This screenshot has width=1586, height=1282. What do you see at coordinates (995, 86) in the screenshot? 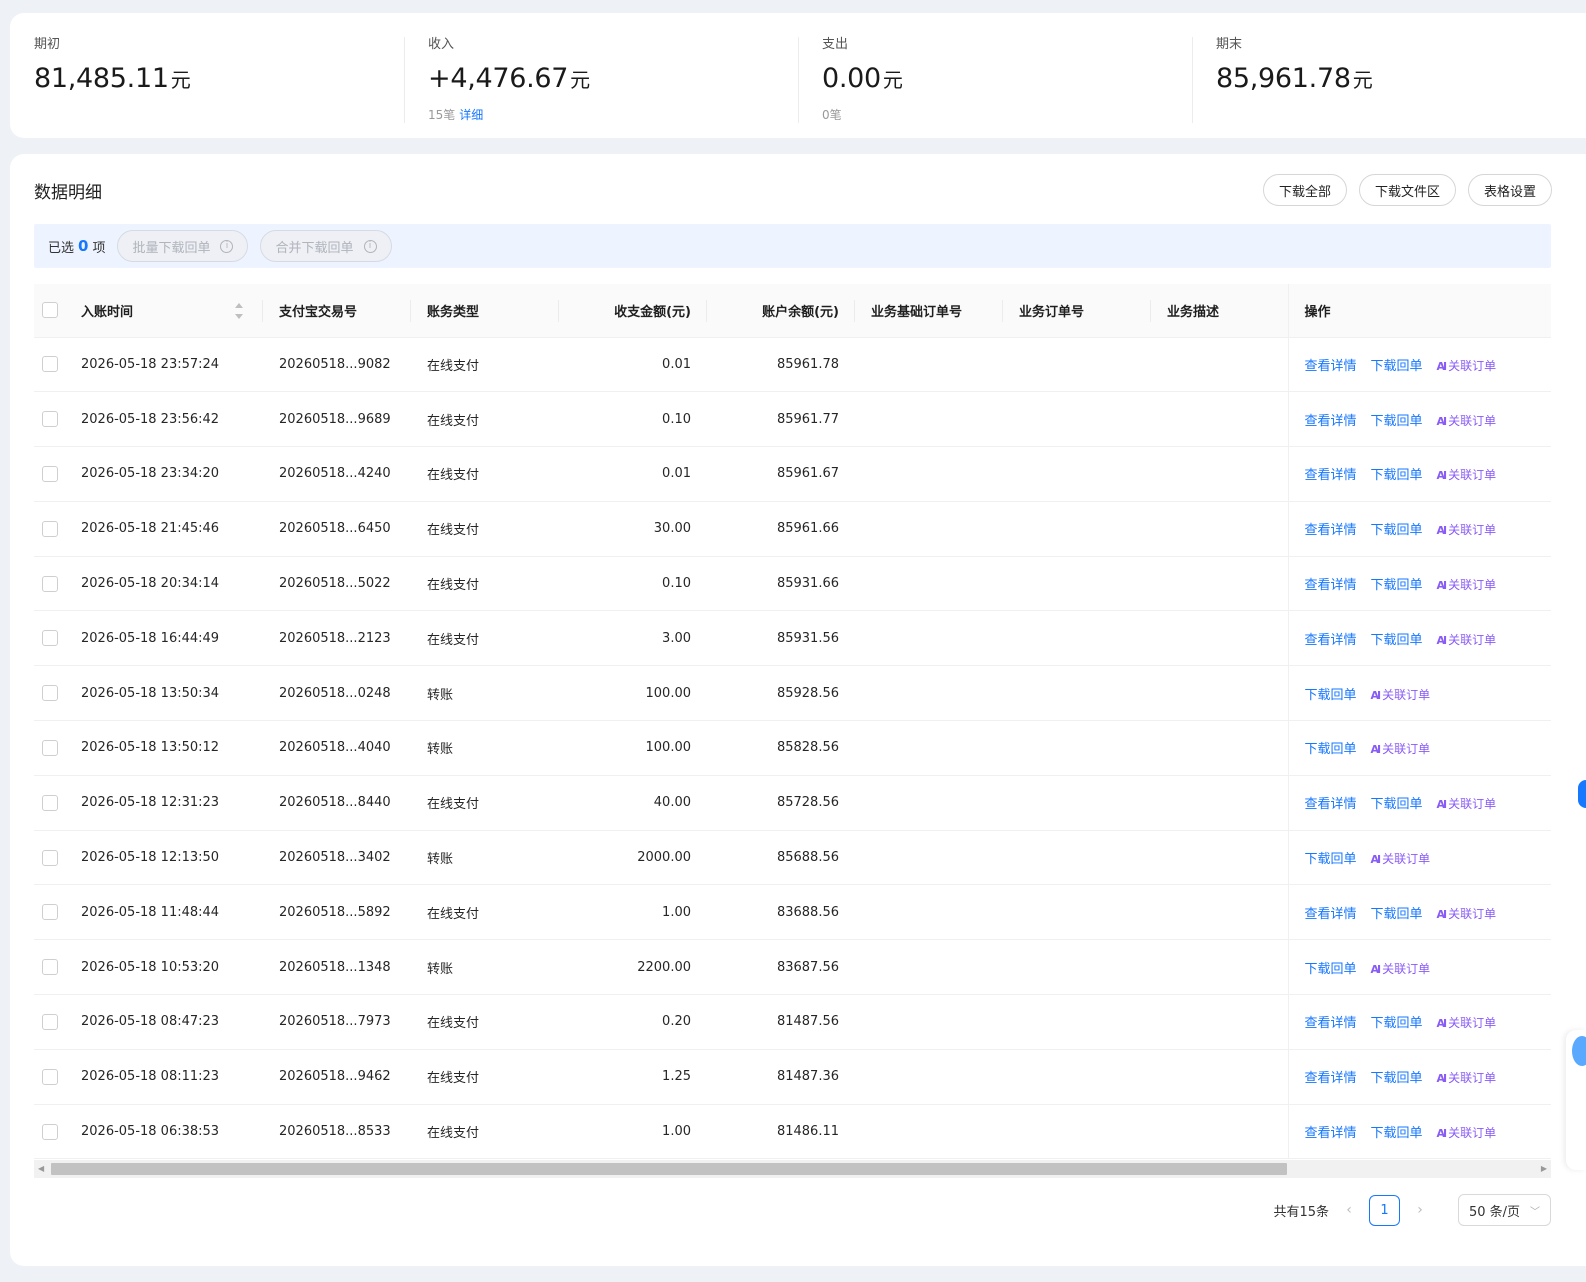
I see `expense-summary: 支出 0.00 元 0笔` at bounding box center [995, 86].